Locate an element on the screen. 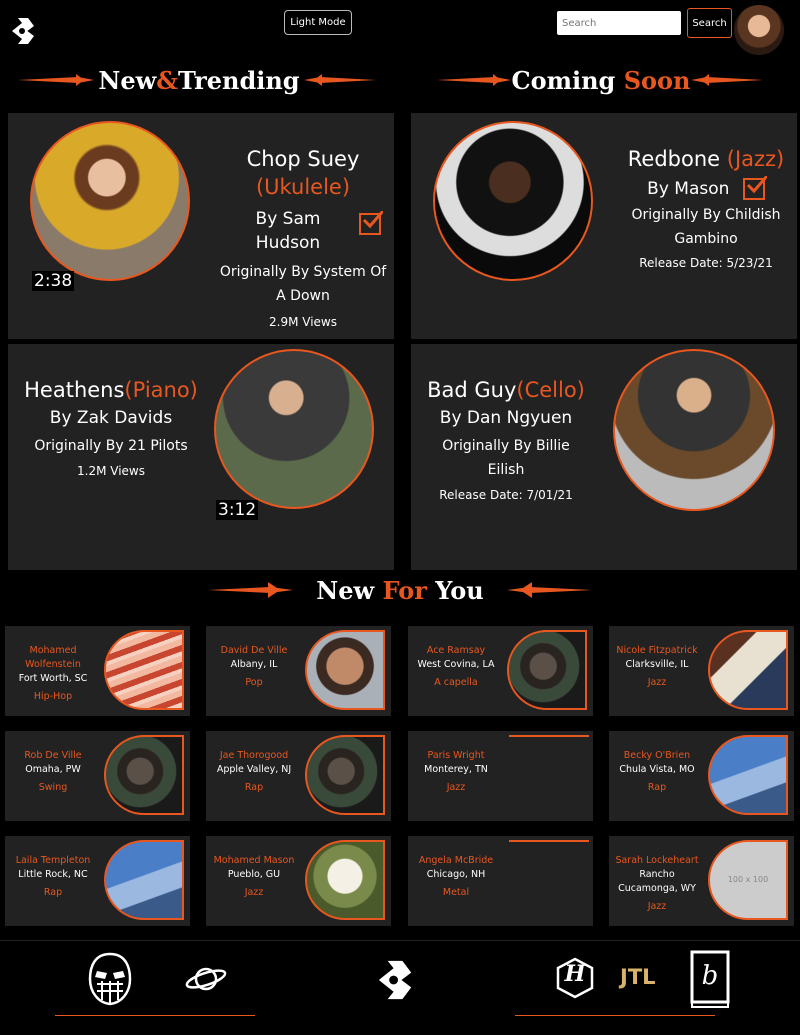 Image resolution: width=800 pixels, height=1035 pixels. title-word: New is located at coordinates (345, 590).